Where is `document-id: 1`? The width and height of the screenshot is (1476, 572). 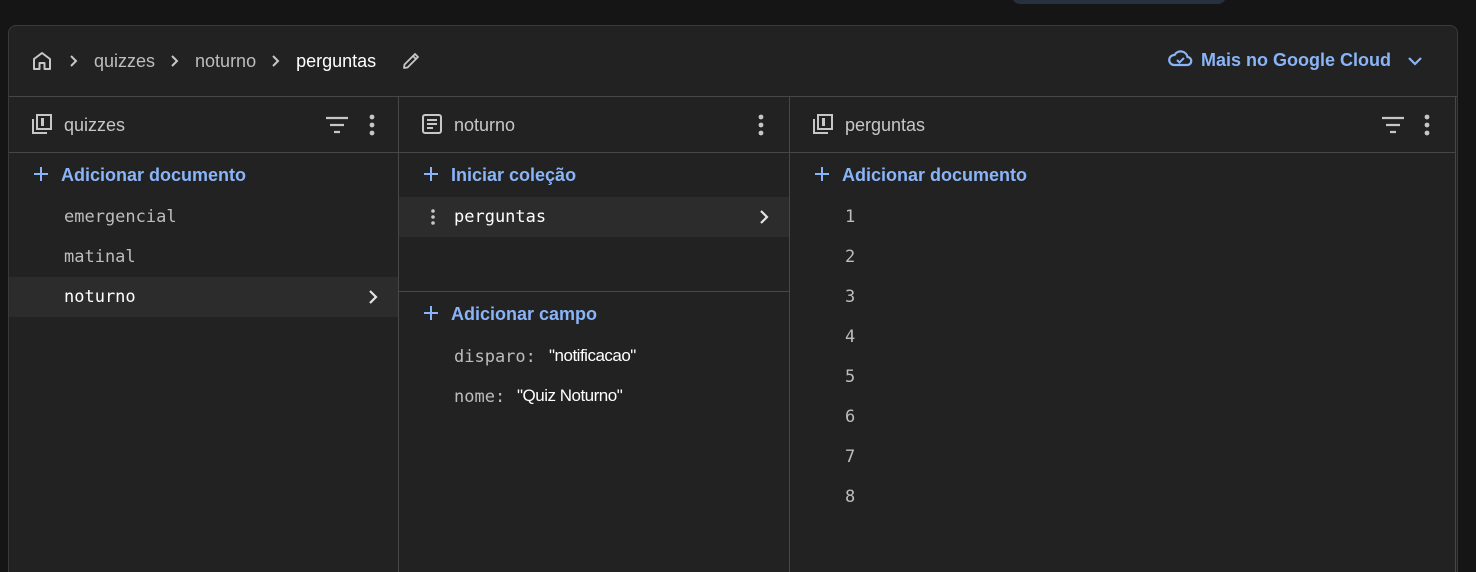 document-id: 1 is located at coordinates (850, 217).